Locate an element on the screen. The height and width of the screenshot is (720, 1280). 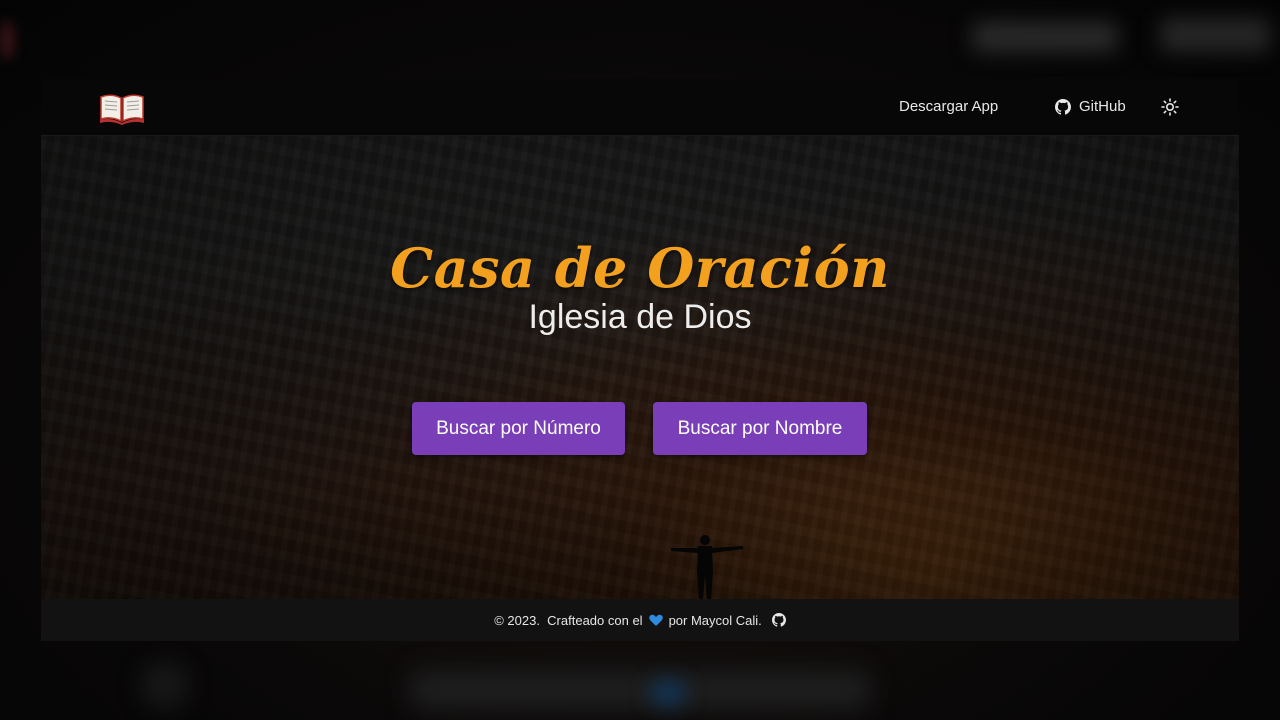
footer-copyright: © 2023. is located at coordinates (517, 620).